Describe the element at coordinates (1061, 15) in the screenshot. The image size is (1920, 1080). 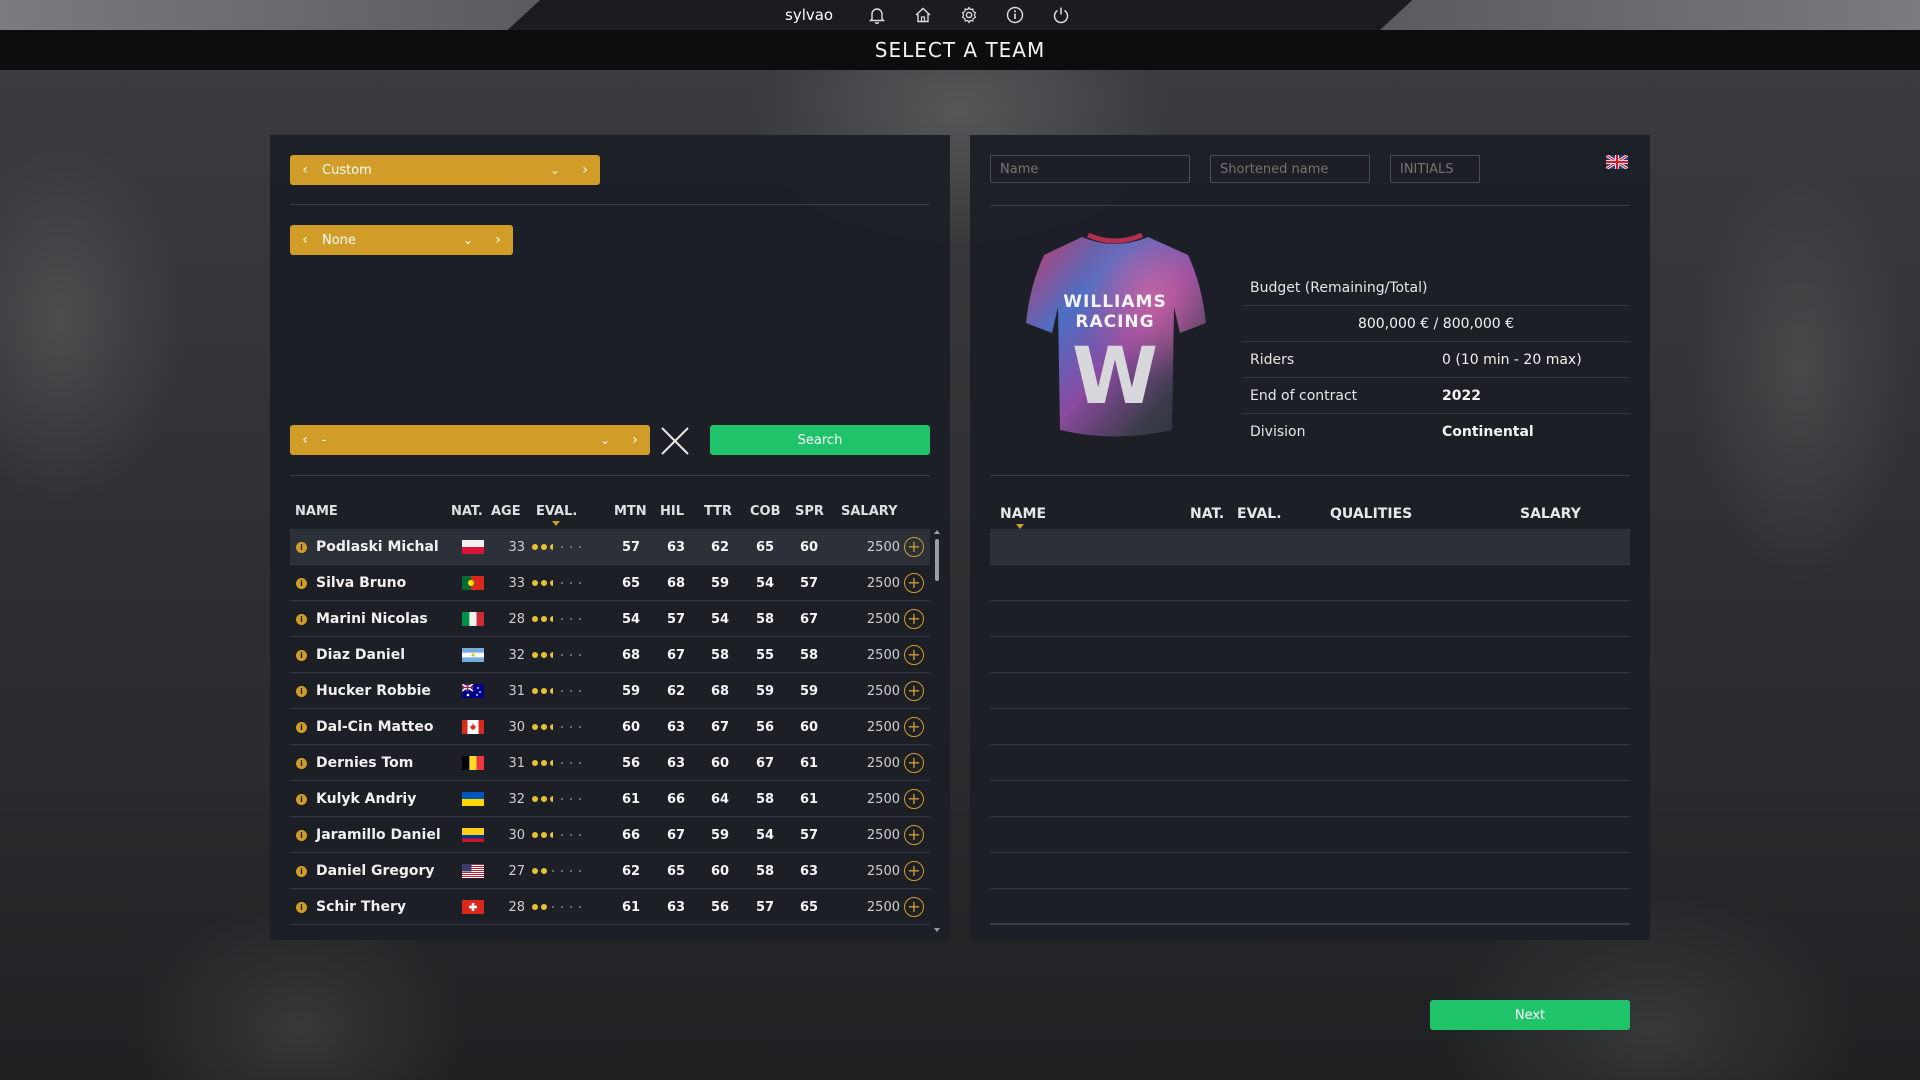
I see `power-icon` at that location.